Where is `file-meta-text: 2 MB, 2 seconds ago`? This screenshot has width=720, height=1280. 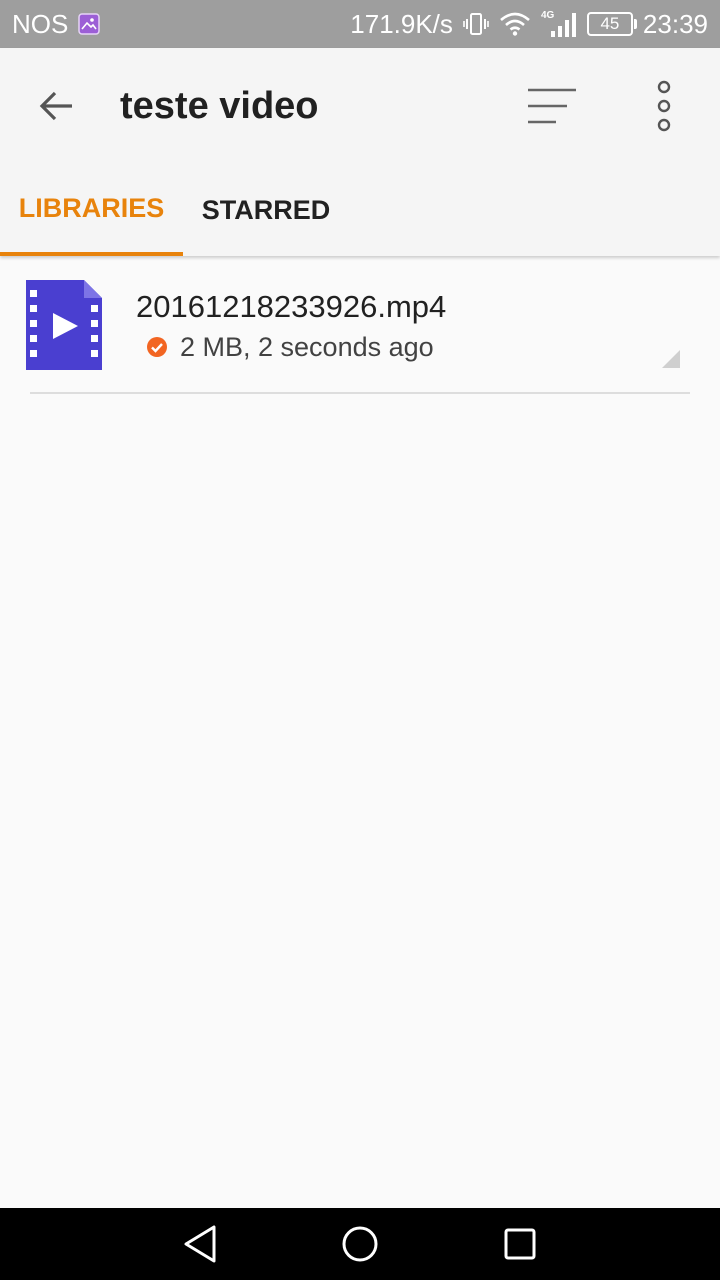
file-meta-text: 2 MB, 2 seconds ago is located at coordinates (307, 347).